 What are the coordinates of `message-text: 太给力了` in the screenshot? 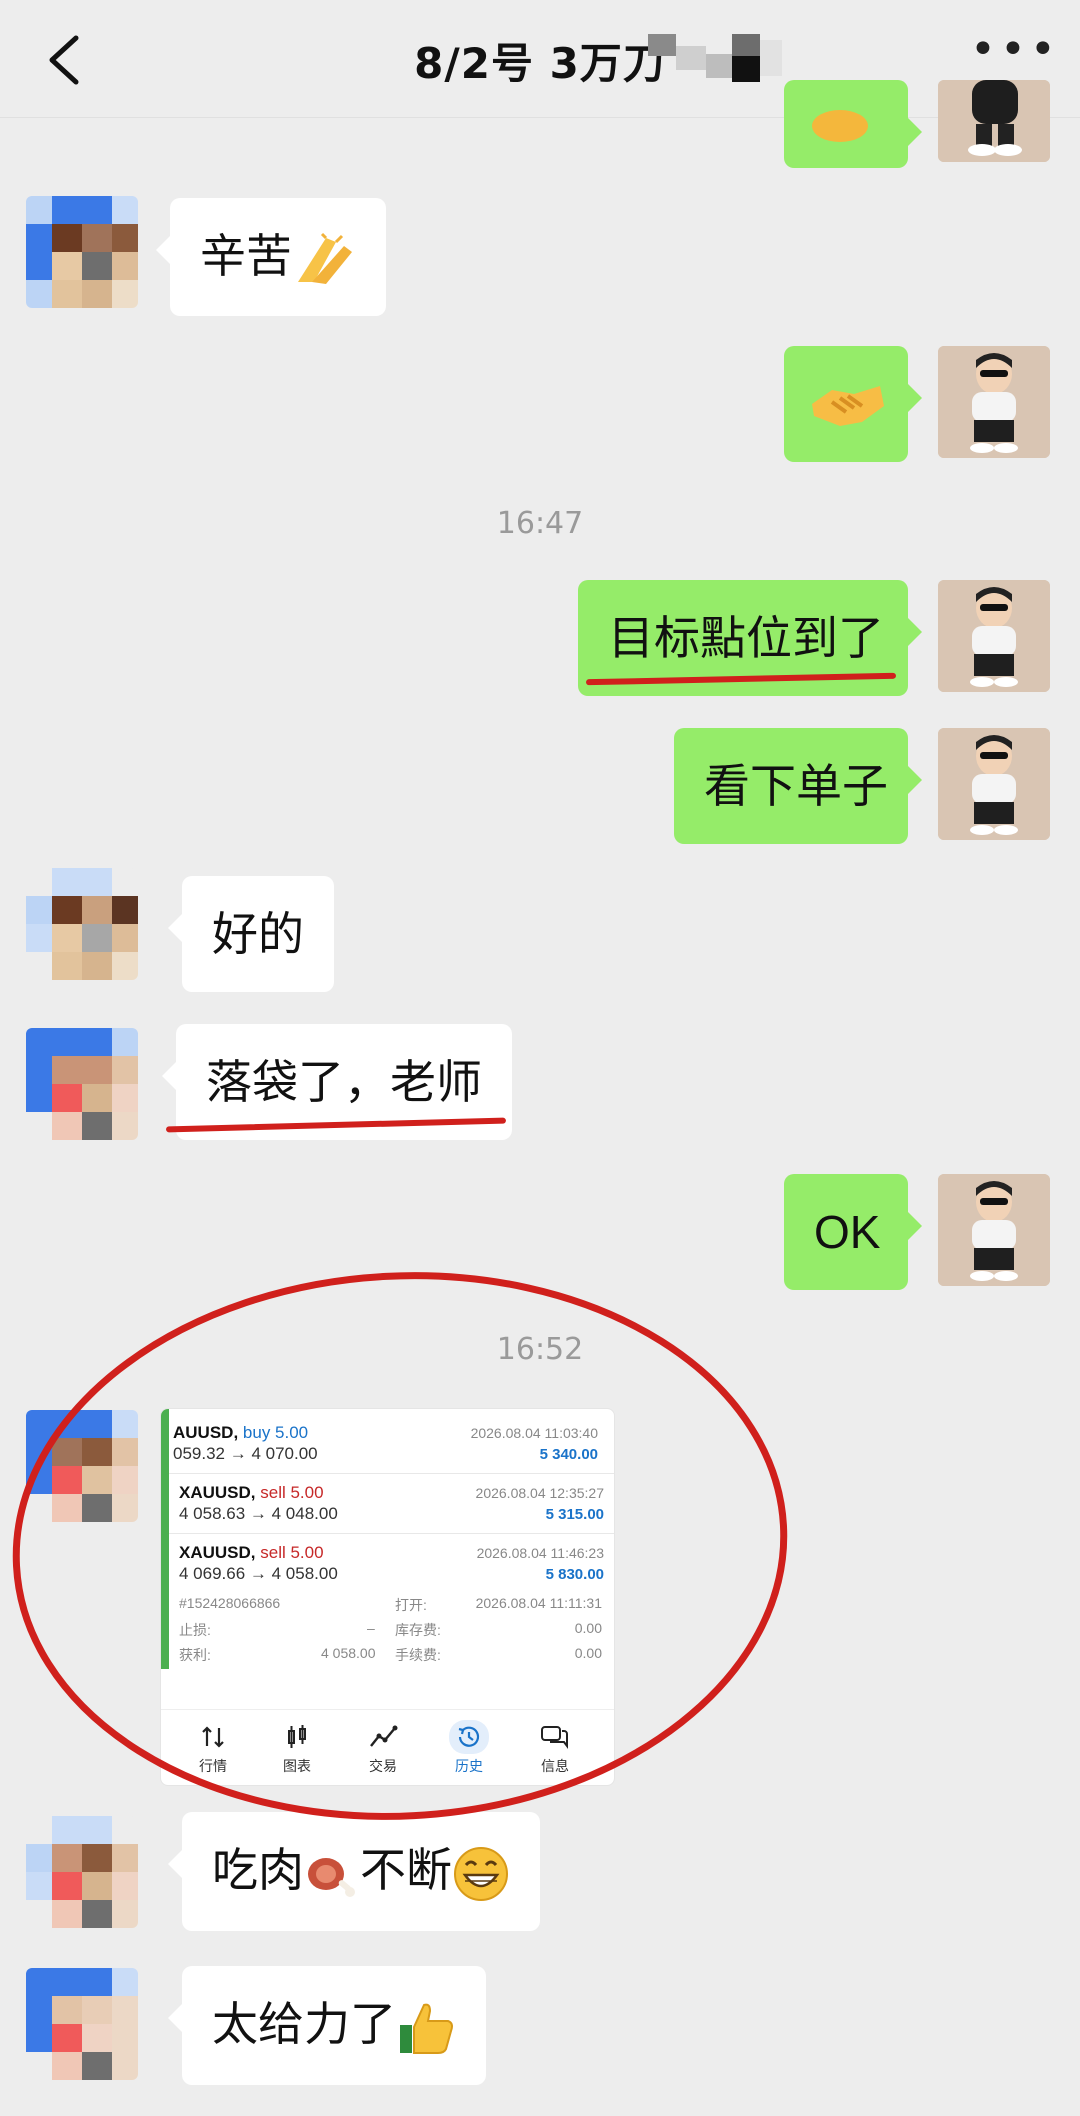 It's located at (304, 2024).